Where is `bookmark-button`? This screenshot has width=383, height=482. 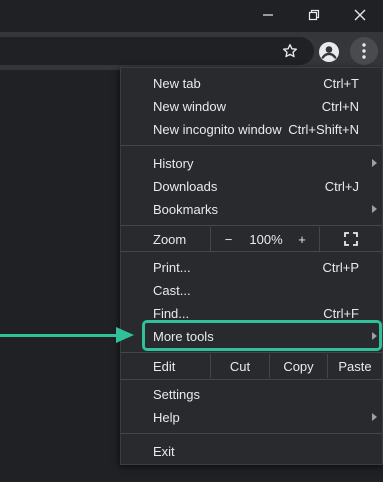 bookmark-button is located at coordinates (290, 51).